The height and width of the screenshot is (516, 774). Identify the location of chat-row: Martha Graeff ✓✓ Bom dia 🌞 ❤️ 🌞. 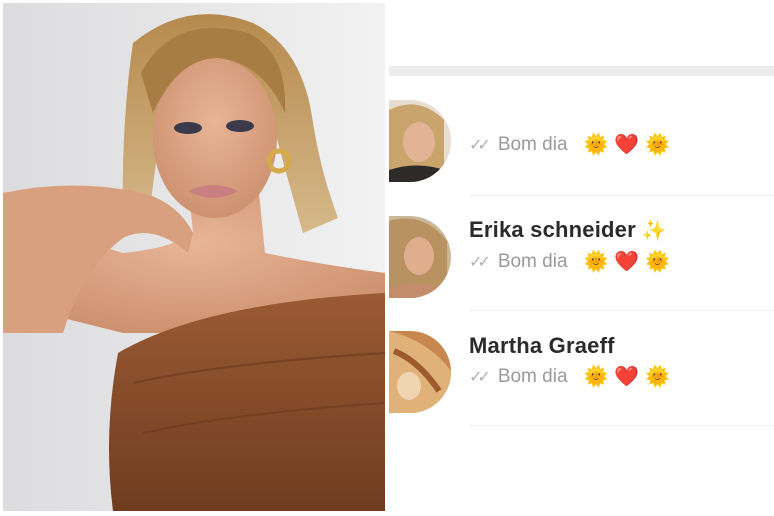
(581, 371).